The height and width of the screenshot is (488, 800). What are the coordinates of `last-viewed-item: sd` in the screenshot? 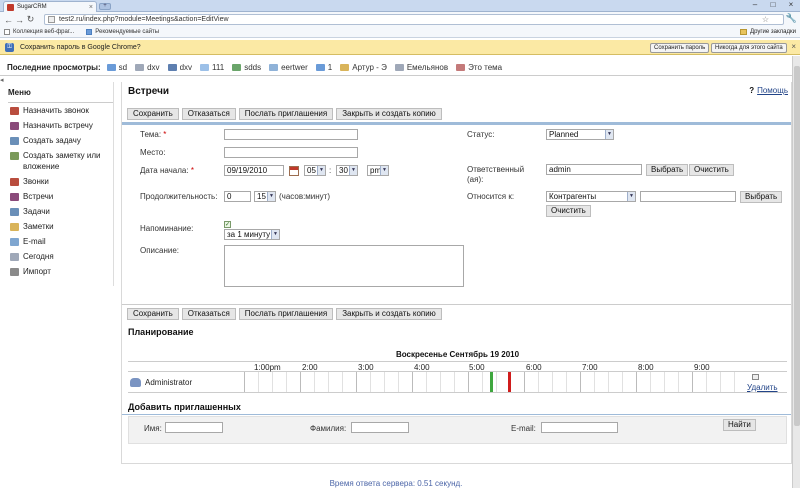 It's located at (116, 67).